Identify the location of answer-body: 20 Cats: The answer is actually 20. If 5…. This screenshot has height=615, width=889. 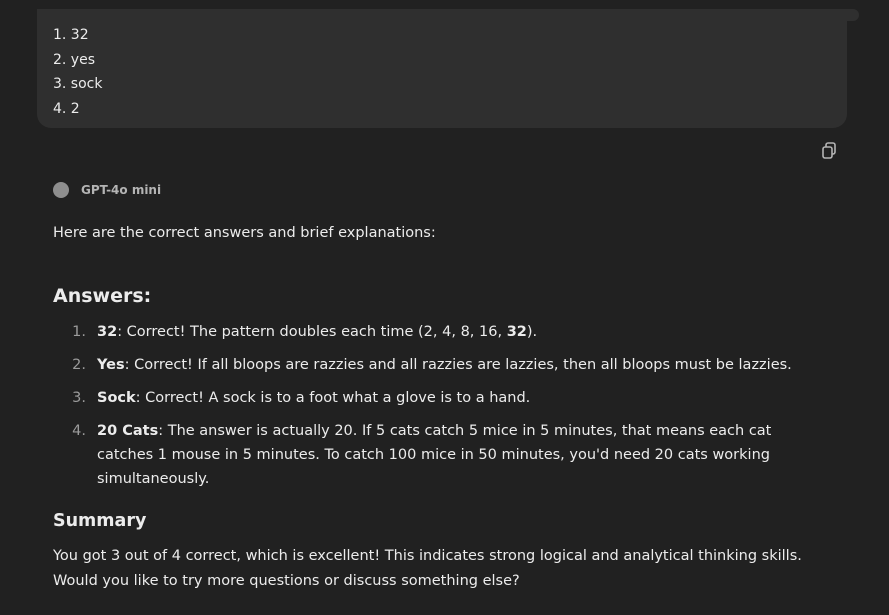
(462, 455).